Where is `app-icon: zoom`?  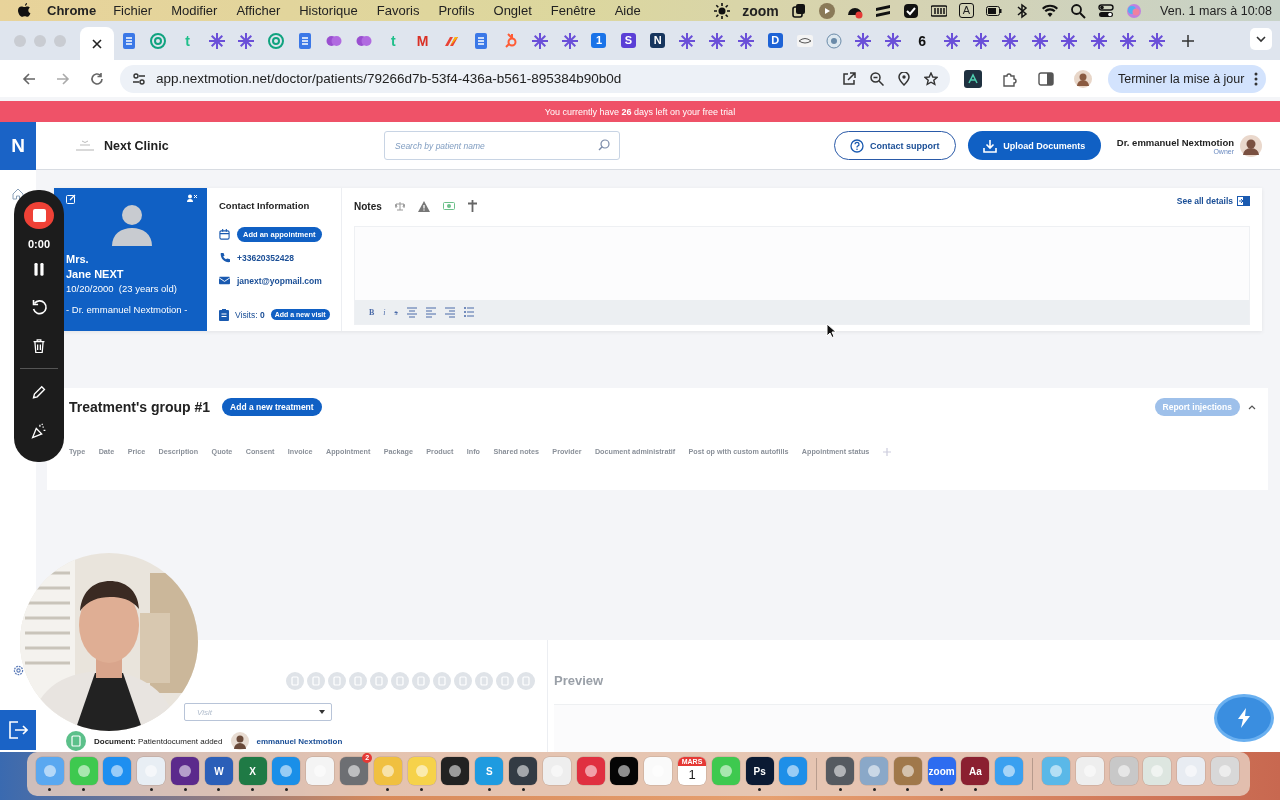
app-icon: zoom is located at coordinates (941, 771).